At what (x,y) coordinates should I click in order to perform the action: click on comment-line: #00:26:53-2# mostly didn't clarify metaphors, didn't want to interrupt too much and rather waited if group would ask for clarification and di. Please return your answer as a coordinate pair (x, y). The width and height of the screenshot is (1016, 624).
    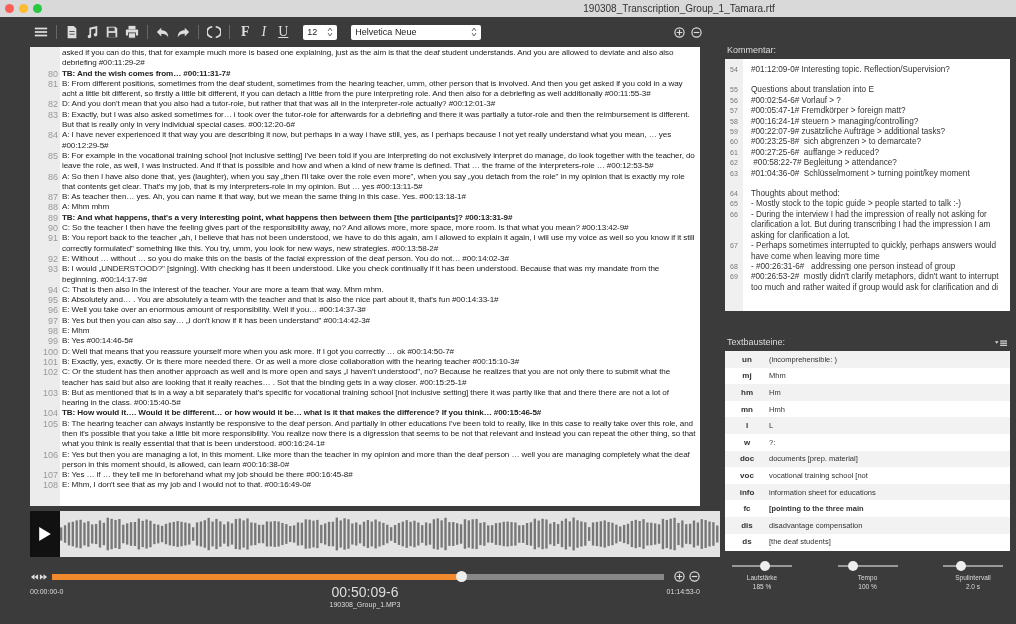
    Looking at the image, I should click on (875, 283).